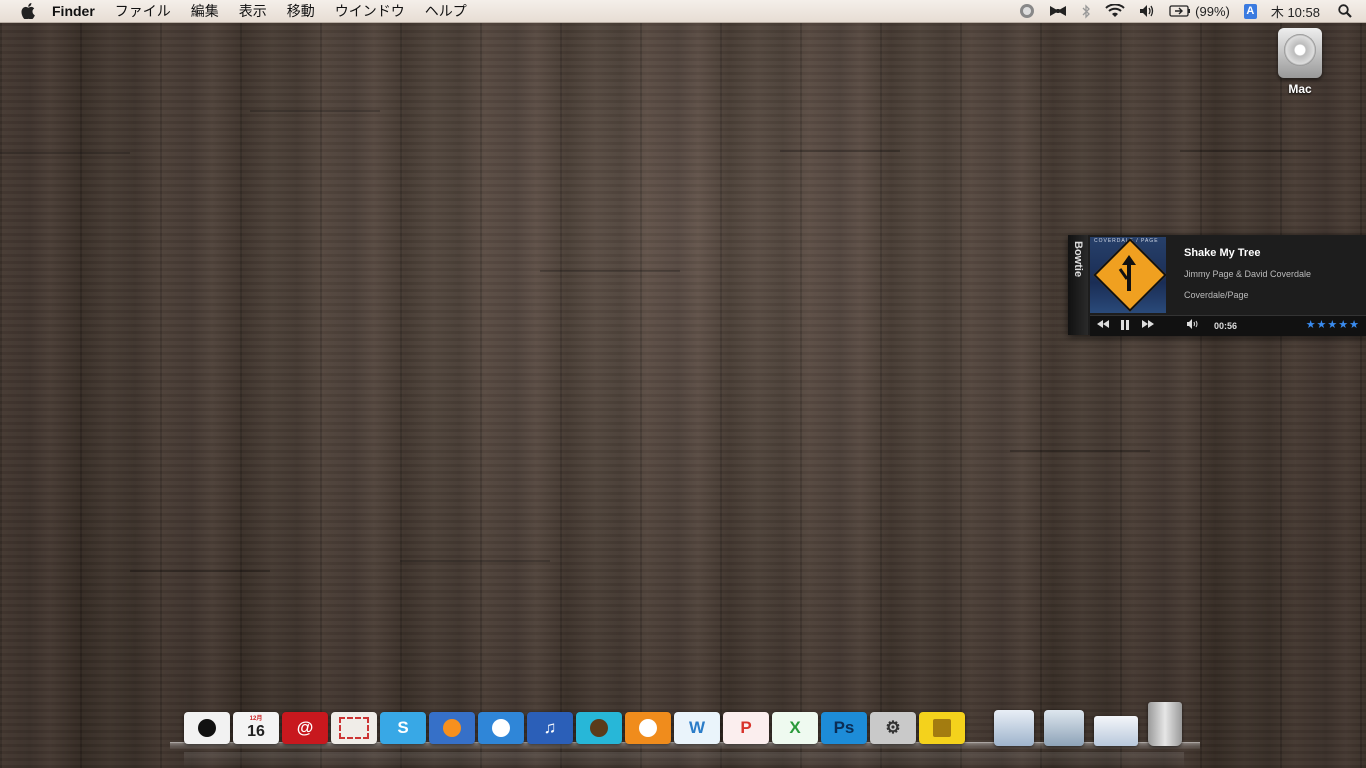 This screenshot has height=768, width=1366. What do you see at coordinates (1027, 11) in the screenshot?
I see `sync-icon` at bounding box center [1027, 11].